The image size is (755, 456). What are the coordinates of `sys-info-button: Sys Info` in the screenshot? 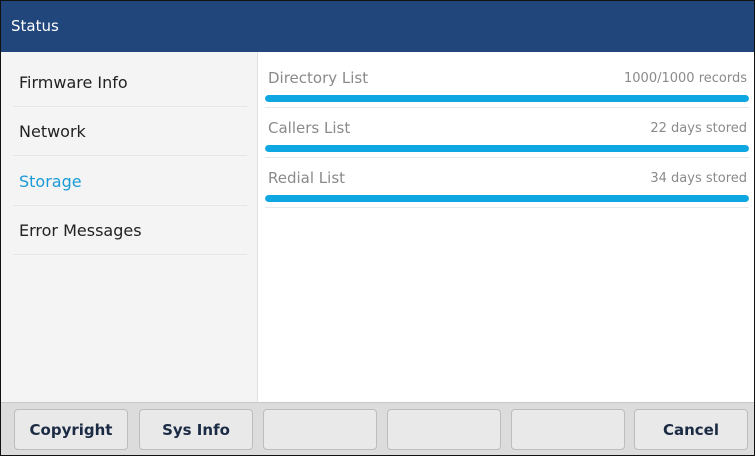 It's located at (196, 429).